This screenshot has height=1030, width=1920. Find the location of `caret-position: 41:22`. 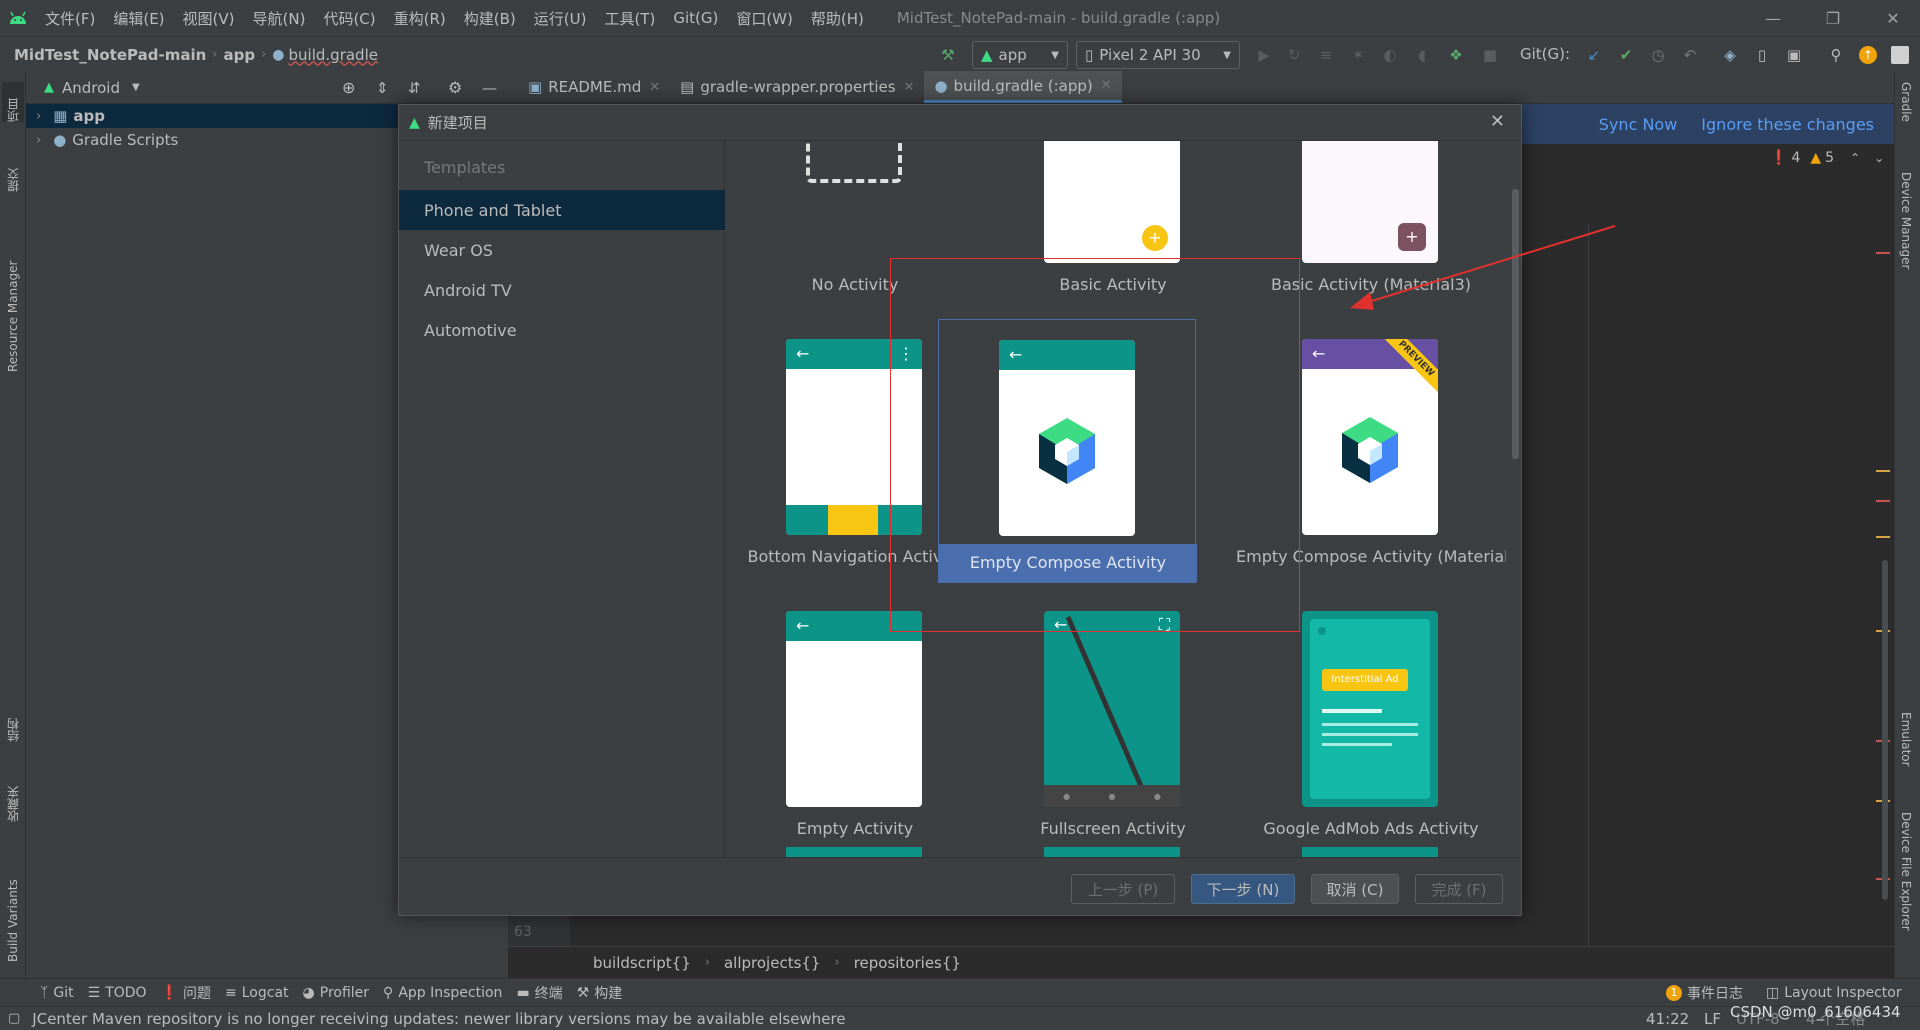

caret-position: 41:22 is located at coordinates (1667, 1019).